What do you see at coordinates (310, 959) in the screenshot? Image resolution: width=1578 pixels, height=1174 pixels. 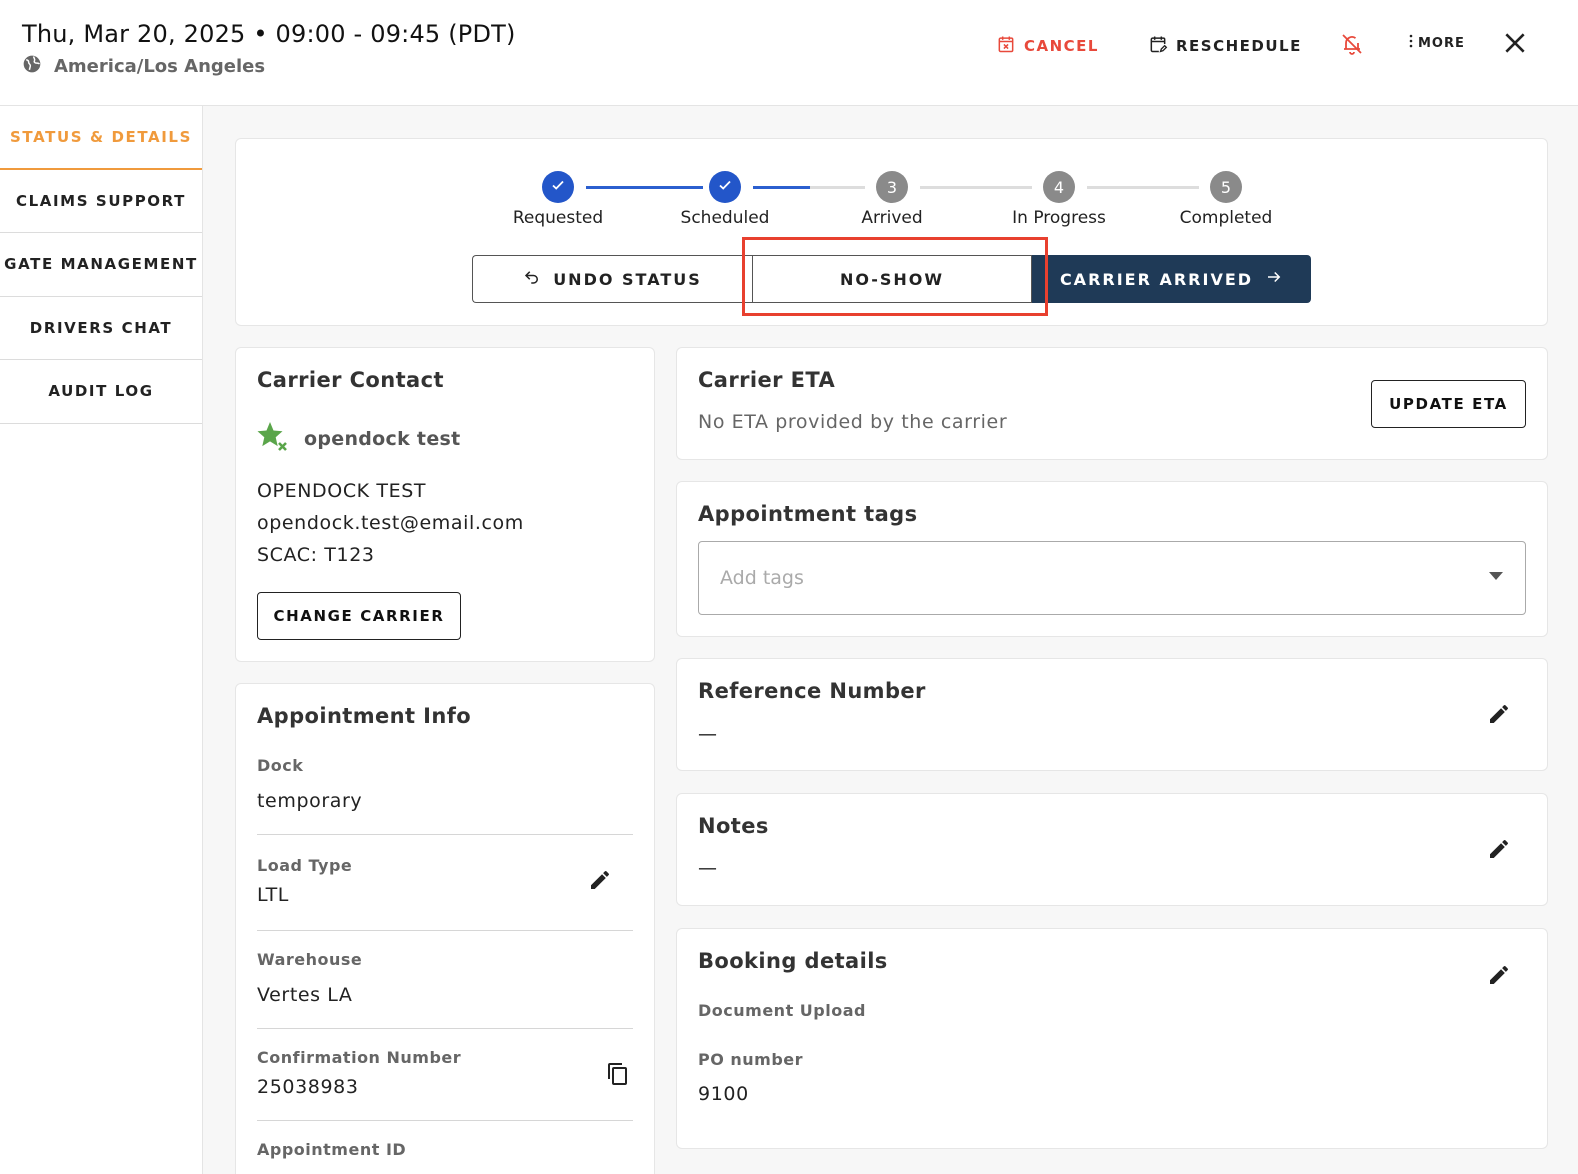 I see `warehouse-label: Warehouse` at bounding box center [310, 959].